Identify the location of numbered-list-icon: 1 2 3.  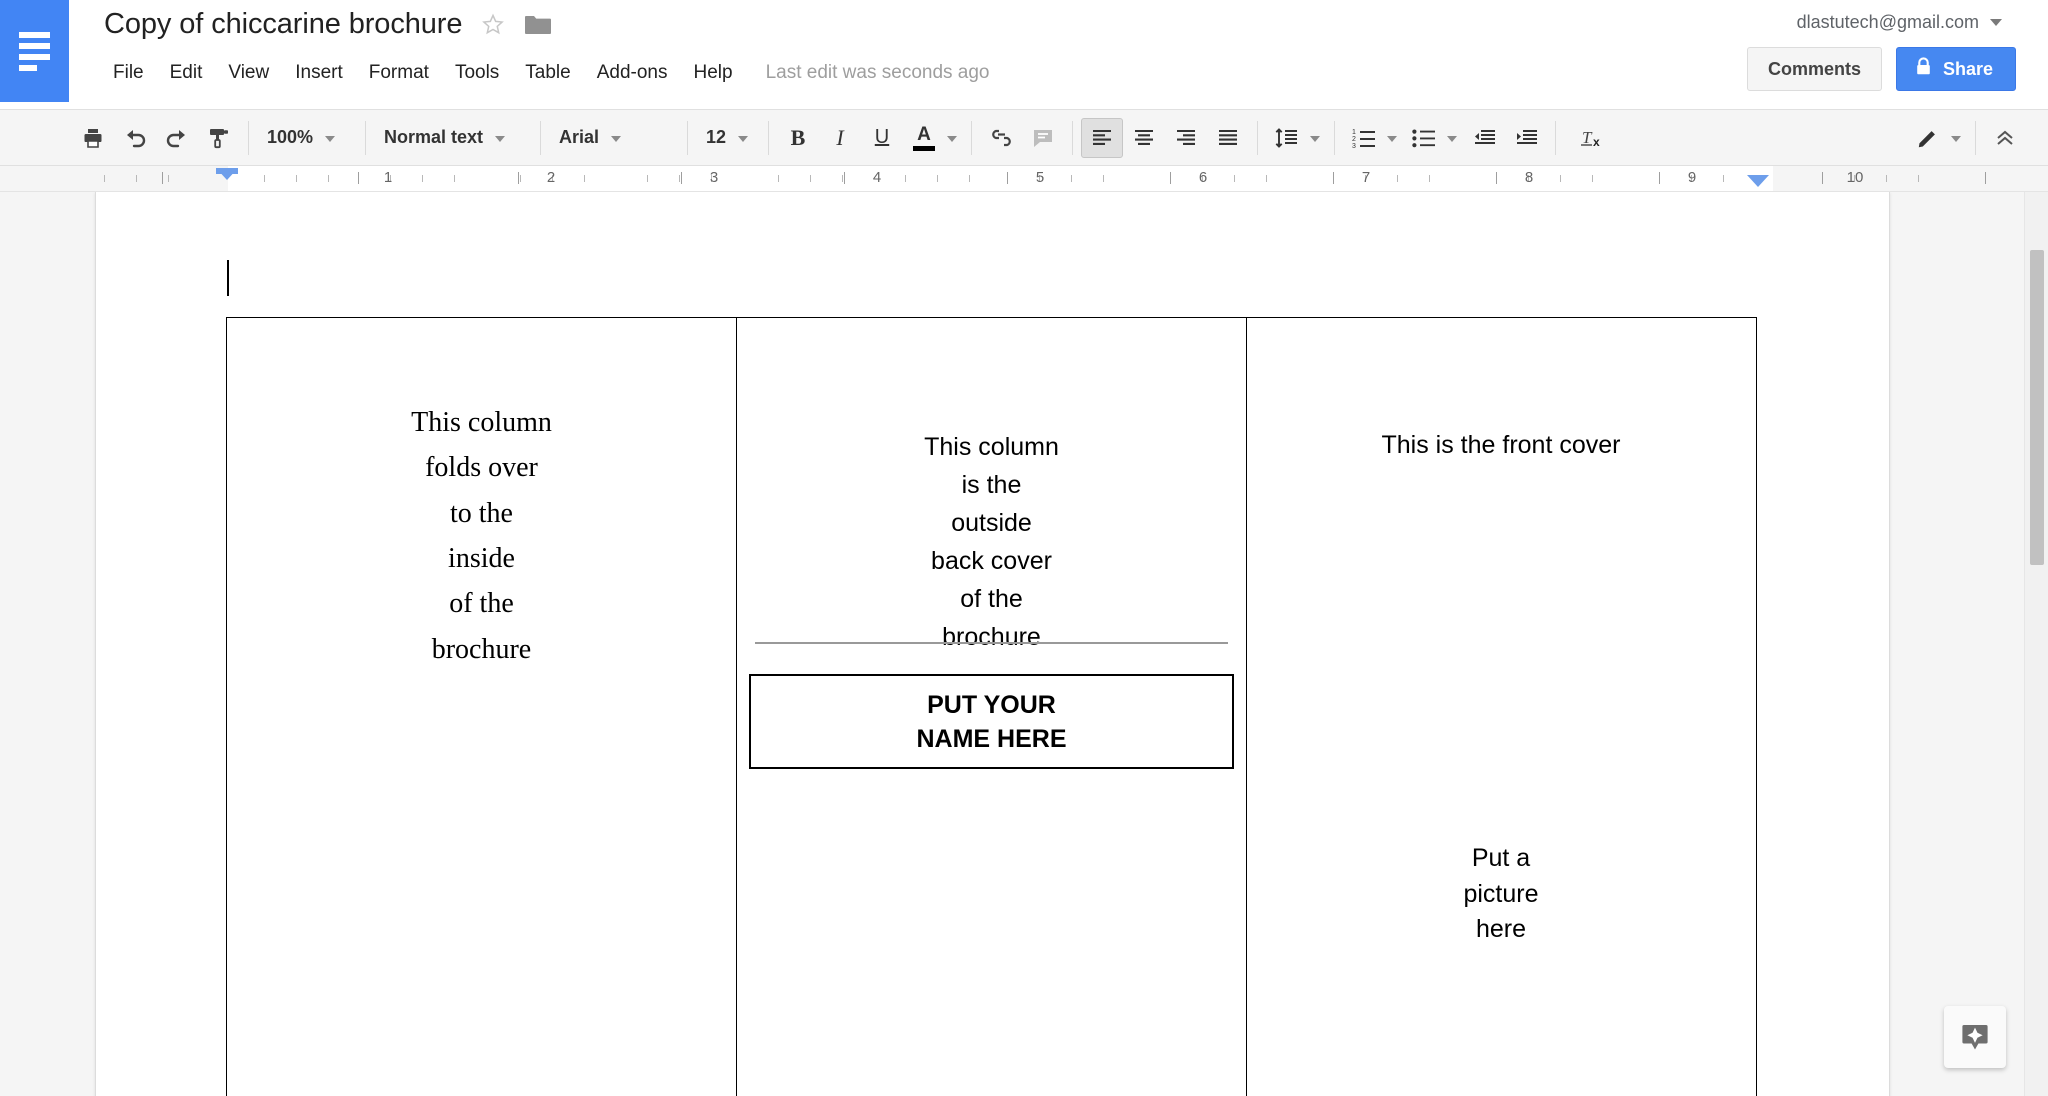
(1363, 139).